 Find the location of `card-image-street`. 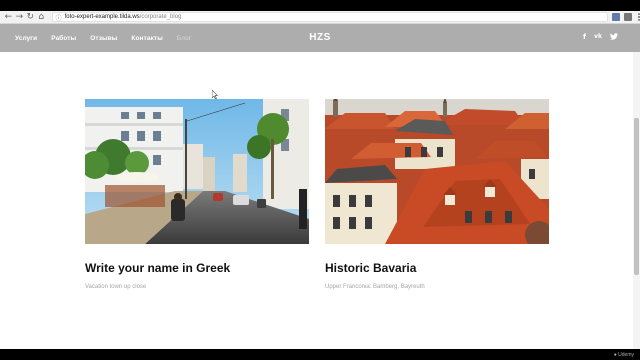

card-image-street is located at coordinates (197, 171).